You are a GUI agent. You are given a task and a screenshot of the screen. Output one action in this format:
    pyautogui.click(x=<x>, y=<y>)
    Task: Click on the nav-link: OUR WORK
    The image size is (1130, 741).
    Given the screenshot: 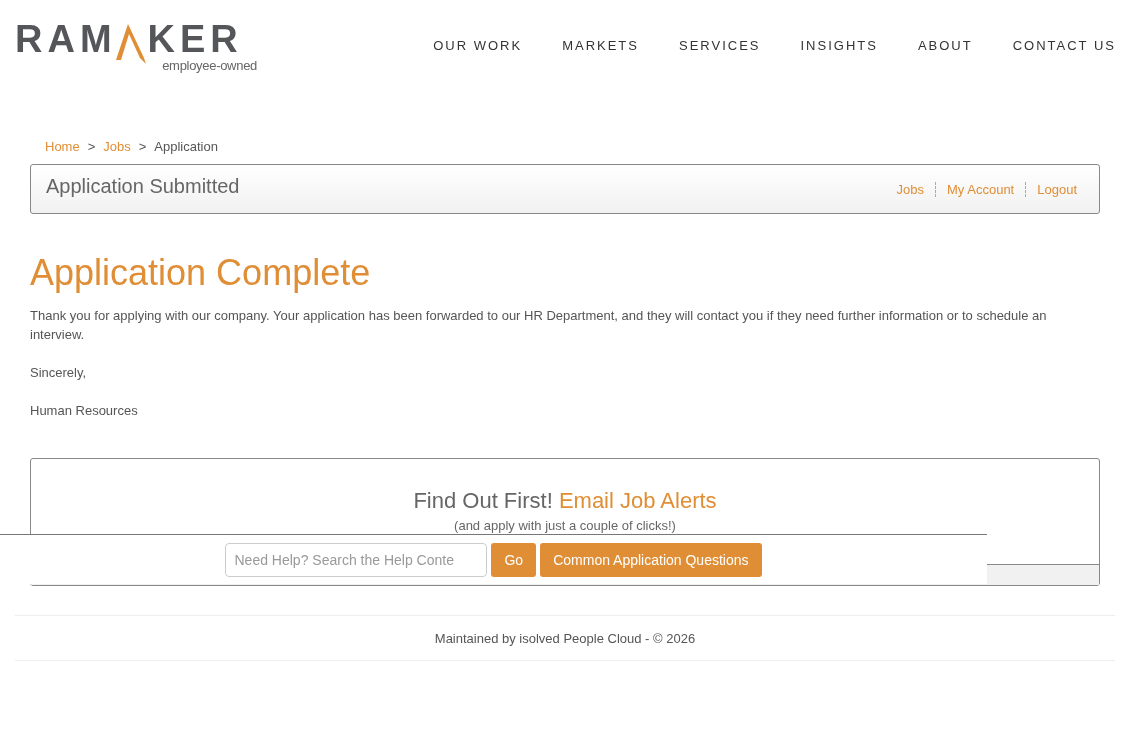 What is the action you would take?
    pyautogui.click(x=478, y=45)
    